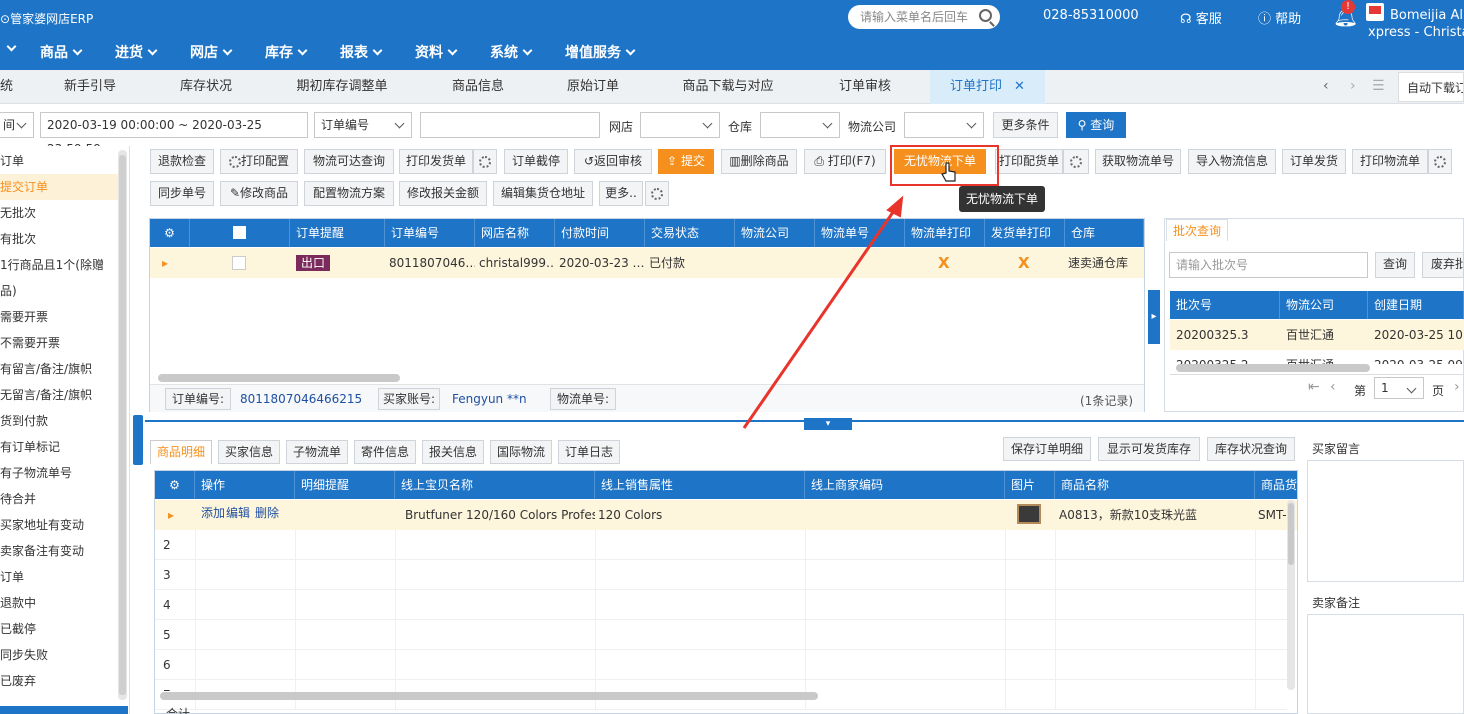  I want to click on status-item: 有子物流单号, so click(60, 473).